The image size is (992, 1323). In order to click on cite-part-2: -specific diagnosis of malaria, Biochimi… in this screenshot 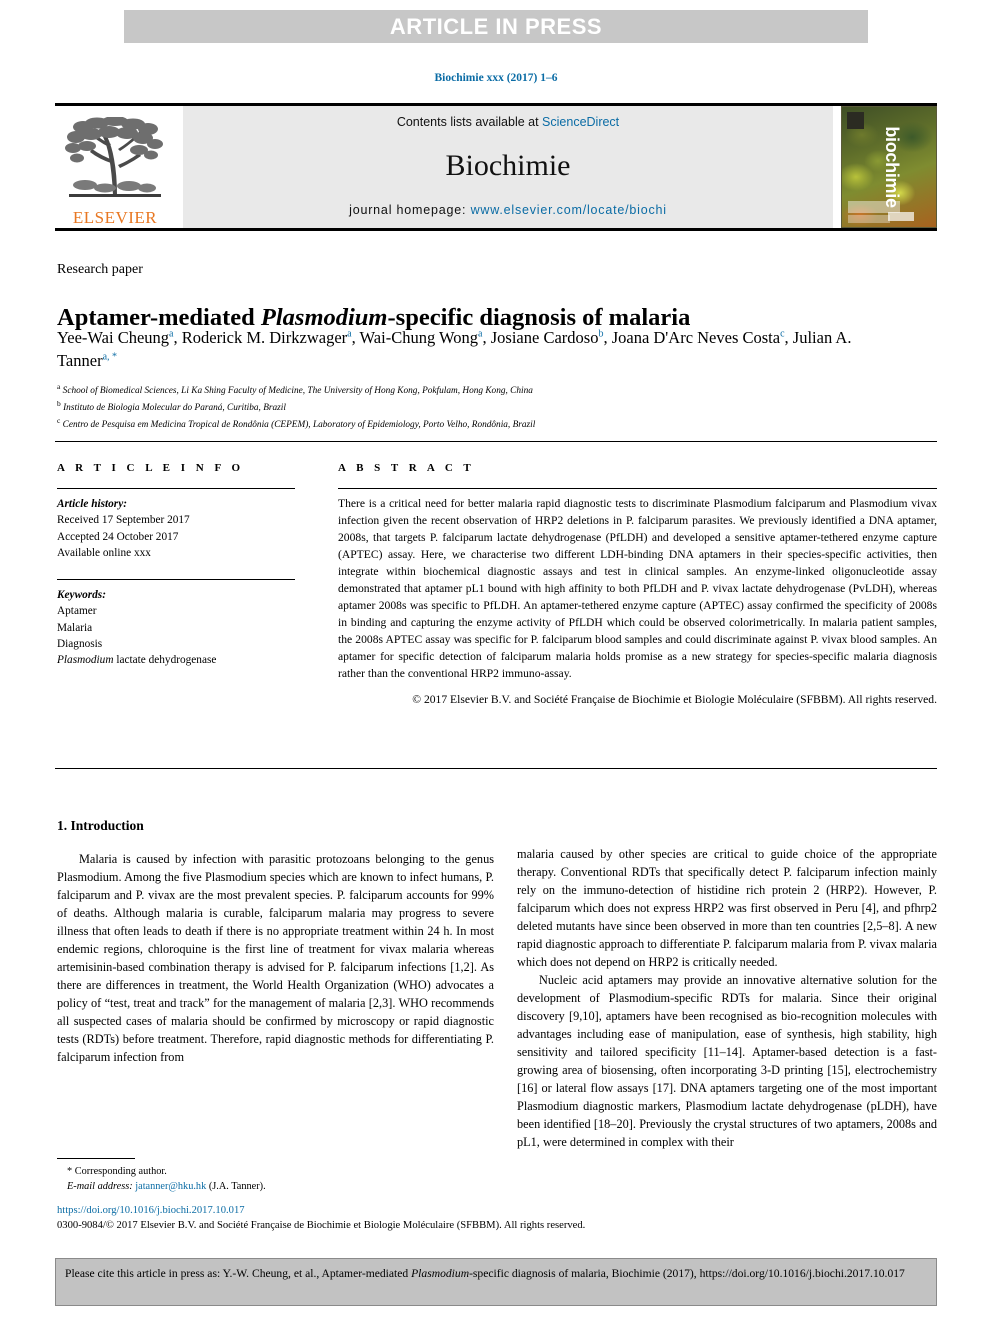, I will do `click(687, 1273)`.